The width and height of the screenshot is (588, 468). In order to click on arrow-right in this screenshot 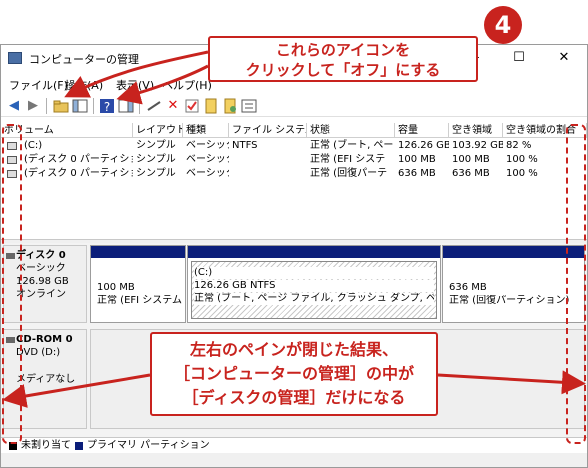, I will do `click(511, 382)`.